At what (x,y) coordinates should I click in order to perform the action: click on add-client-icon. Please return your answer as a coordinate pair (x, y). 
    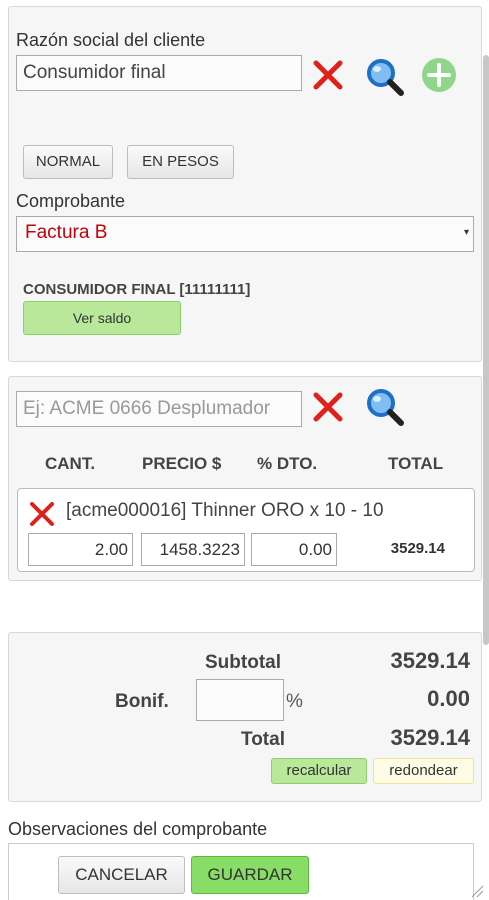
    Looking at the image, I should click on (439, 75).